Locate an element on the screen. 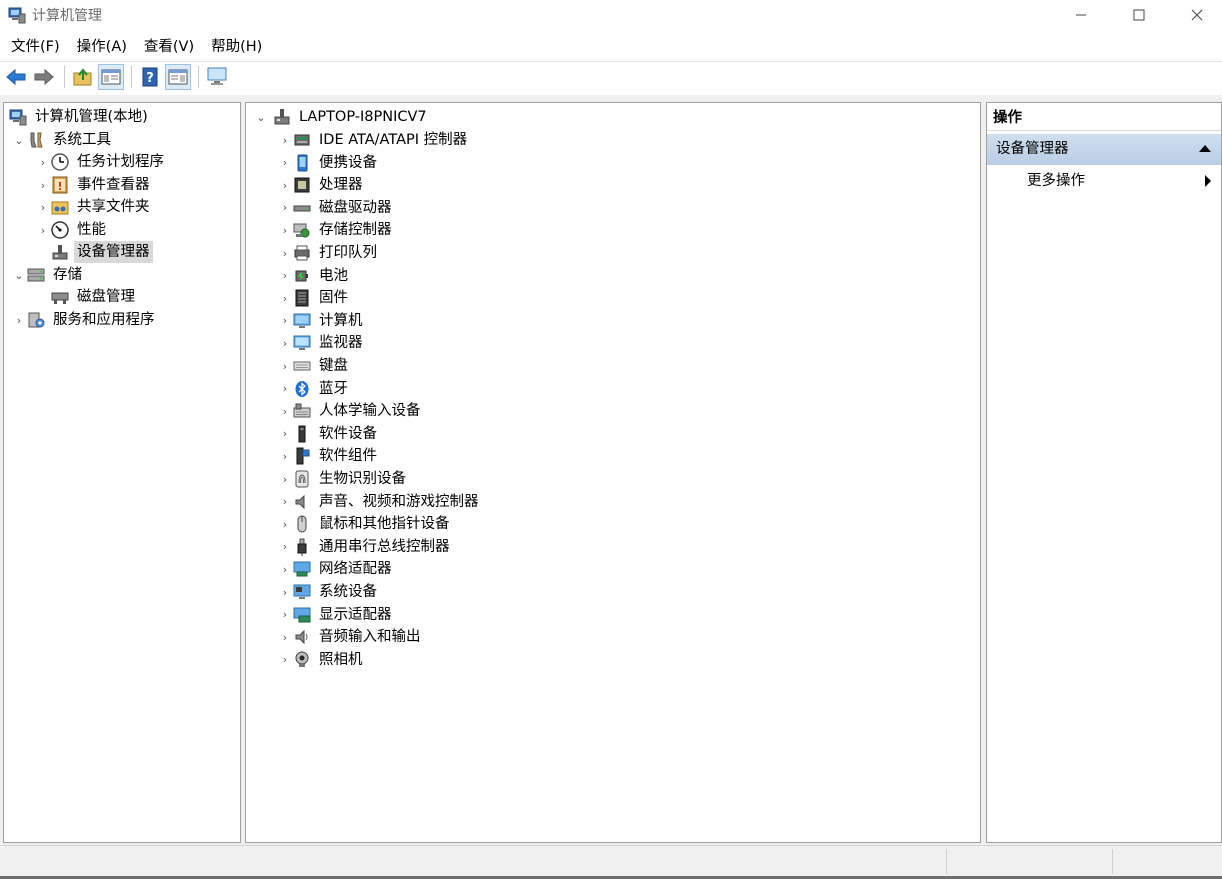 The height and width of the screenshot is (879, 1222). tree-item-device-manager: 设备管理器 is located at coordinates (94, 252).